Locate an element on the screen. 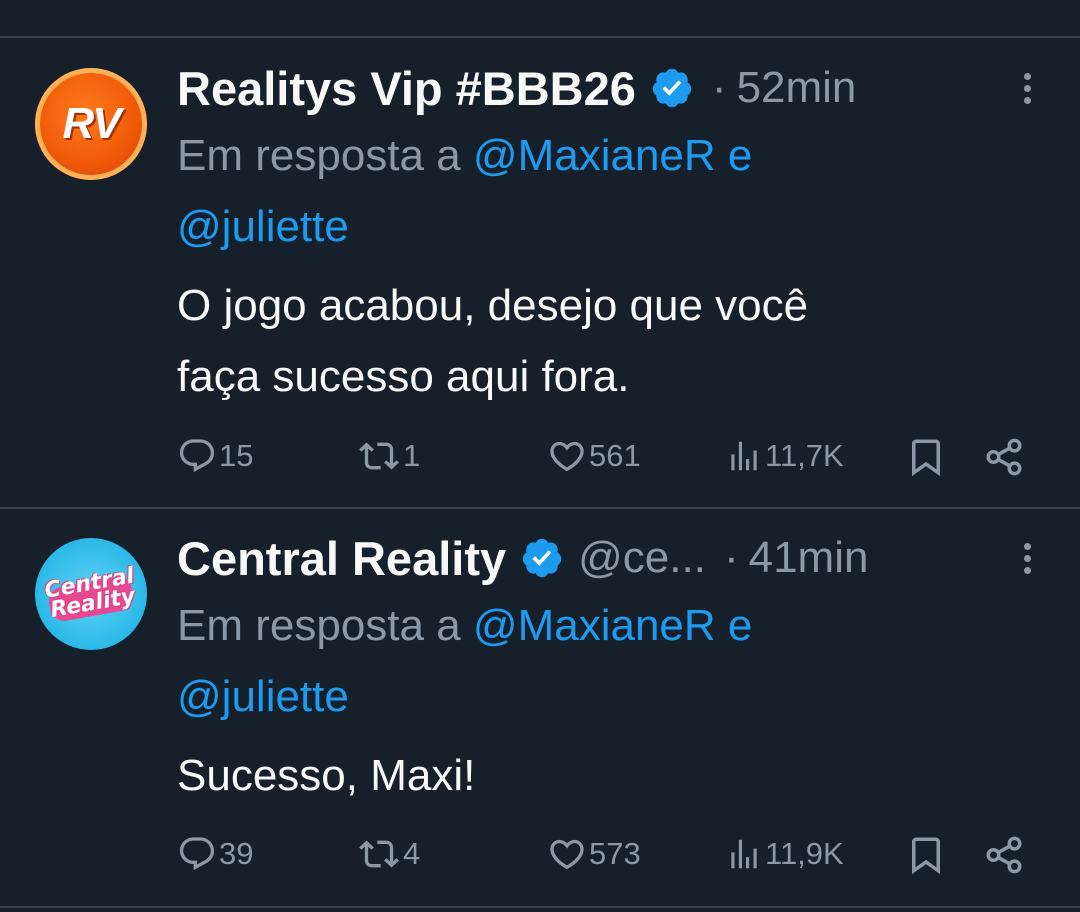 This screenshot has width=1080, height=912. views-icon is located at coordinates (744, 854).